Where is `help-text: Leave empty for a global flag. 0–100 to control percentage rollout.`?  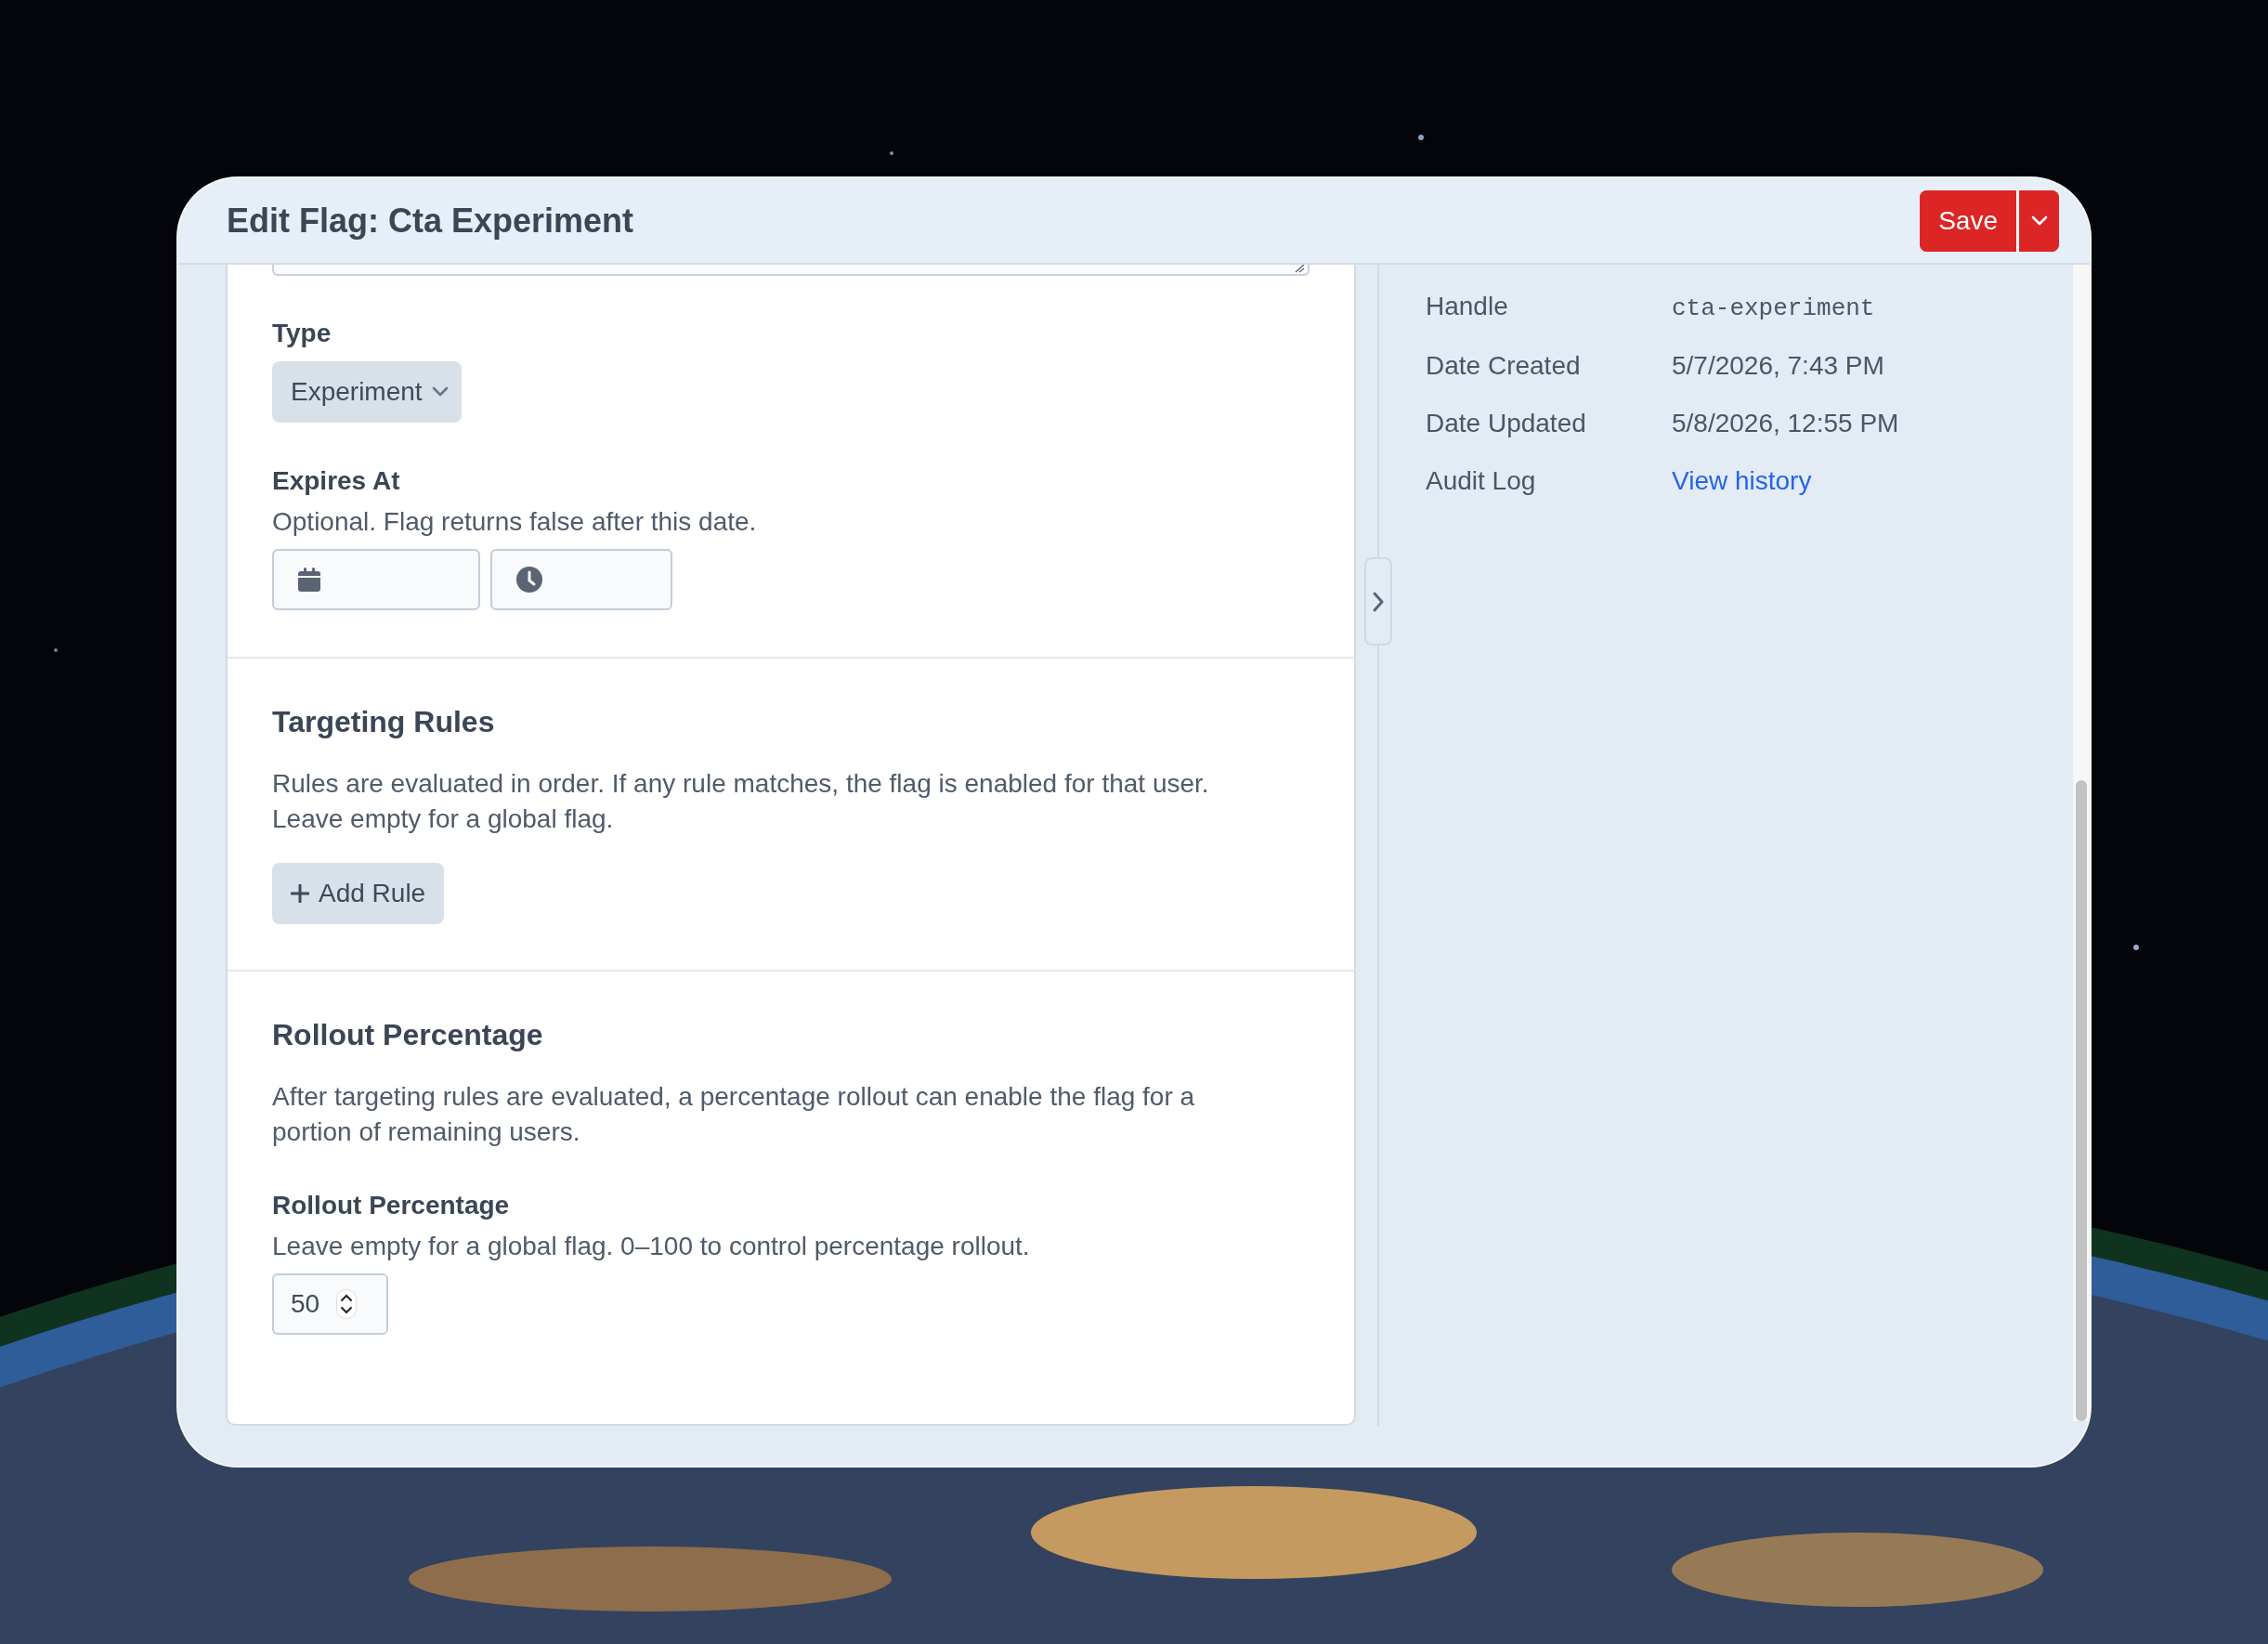
help-text: Leave empty for a global flag. 0–100 to control percentage rollout. is located at coordinates (651, 1247).